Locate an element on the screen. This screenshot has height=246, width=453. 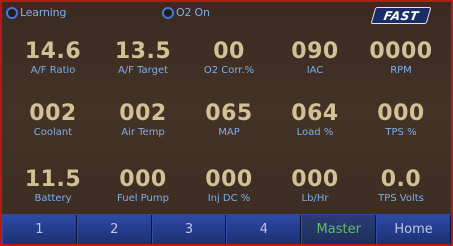
gauge-label: Air Temp is located at coordinates (143, 132).